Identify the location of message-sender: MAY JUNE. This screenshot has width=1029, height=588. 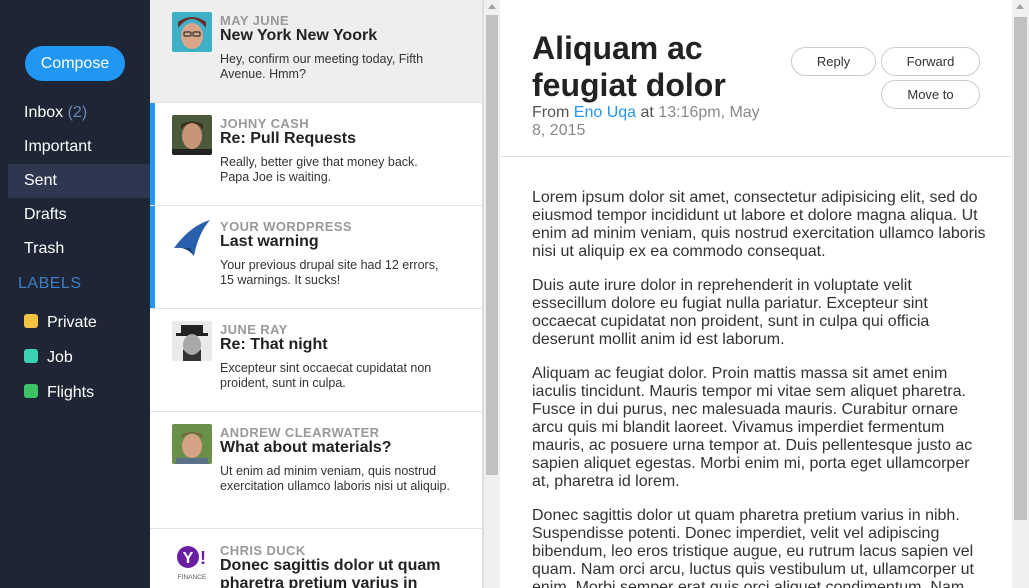
(254, 20).